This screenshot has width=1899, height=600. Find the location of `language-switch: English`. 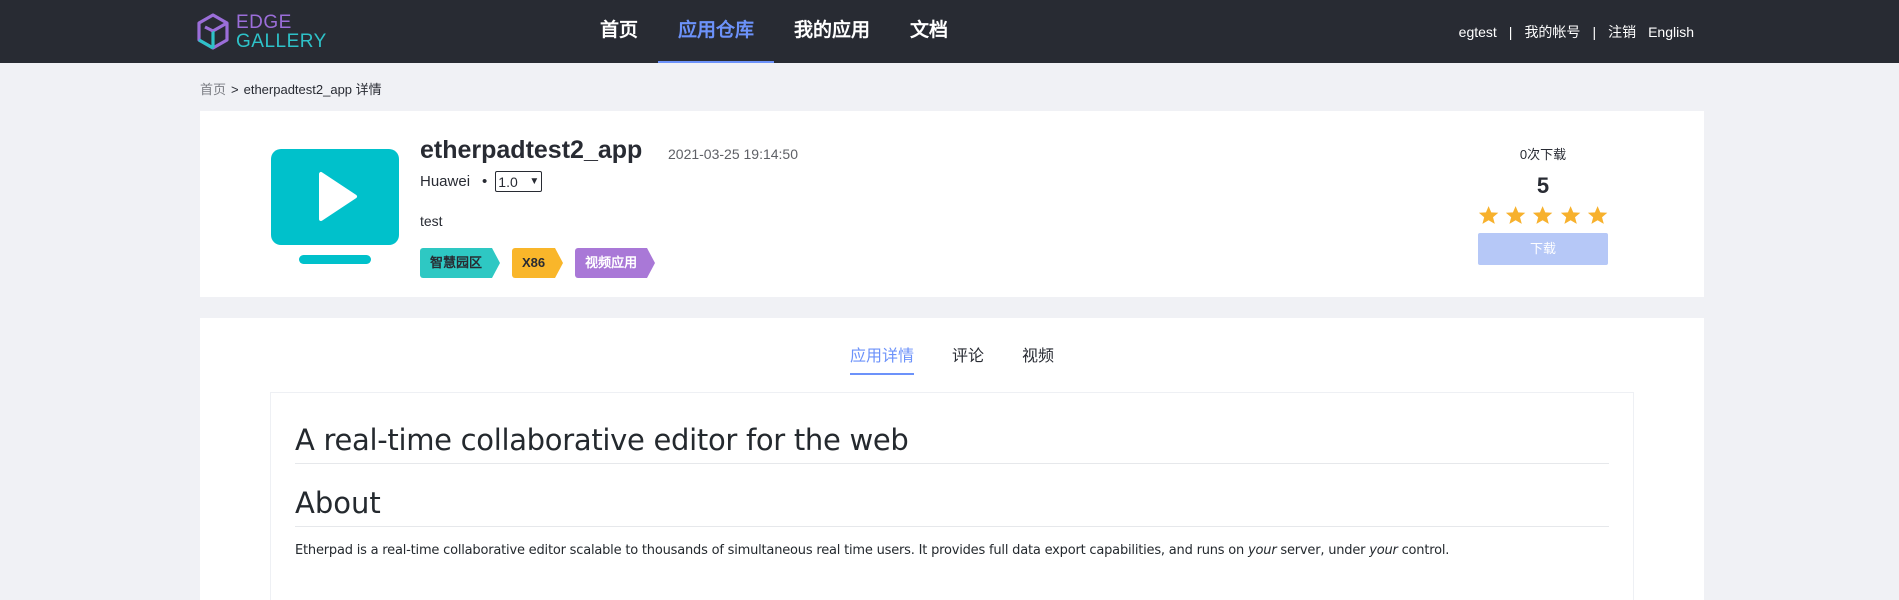

language-switch: English is located at coordinates (1671, 32).